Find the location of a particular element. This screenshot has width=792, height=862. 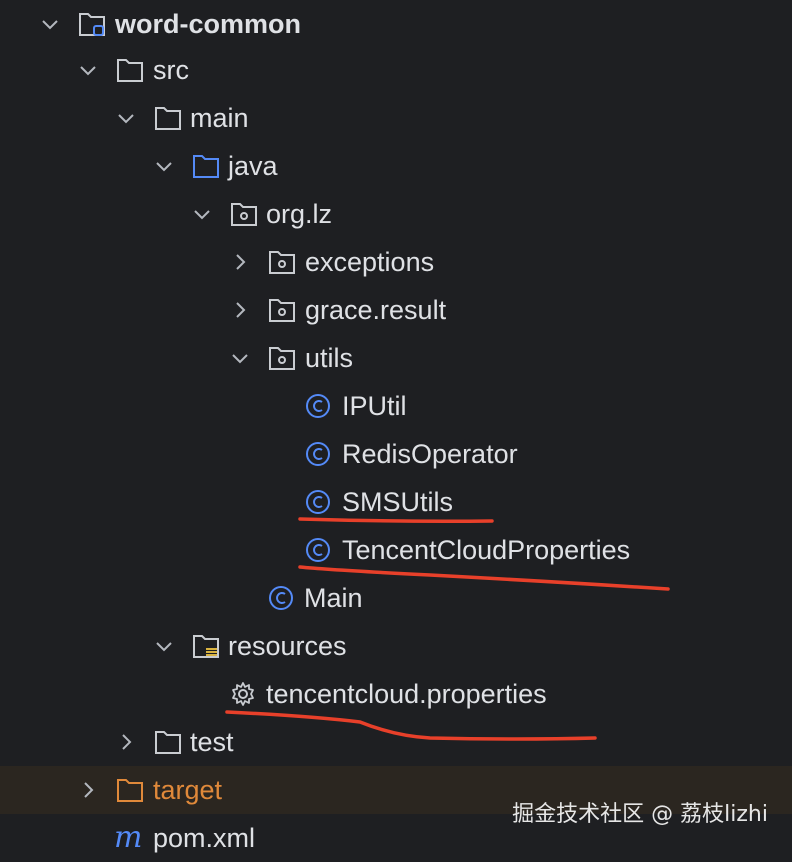

package-label: grace.result is located at coordinates (376, 310).